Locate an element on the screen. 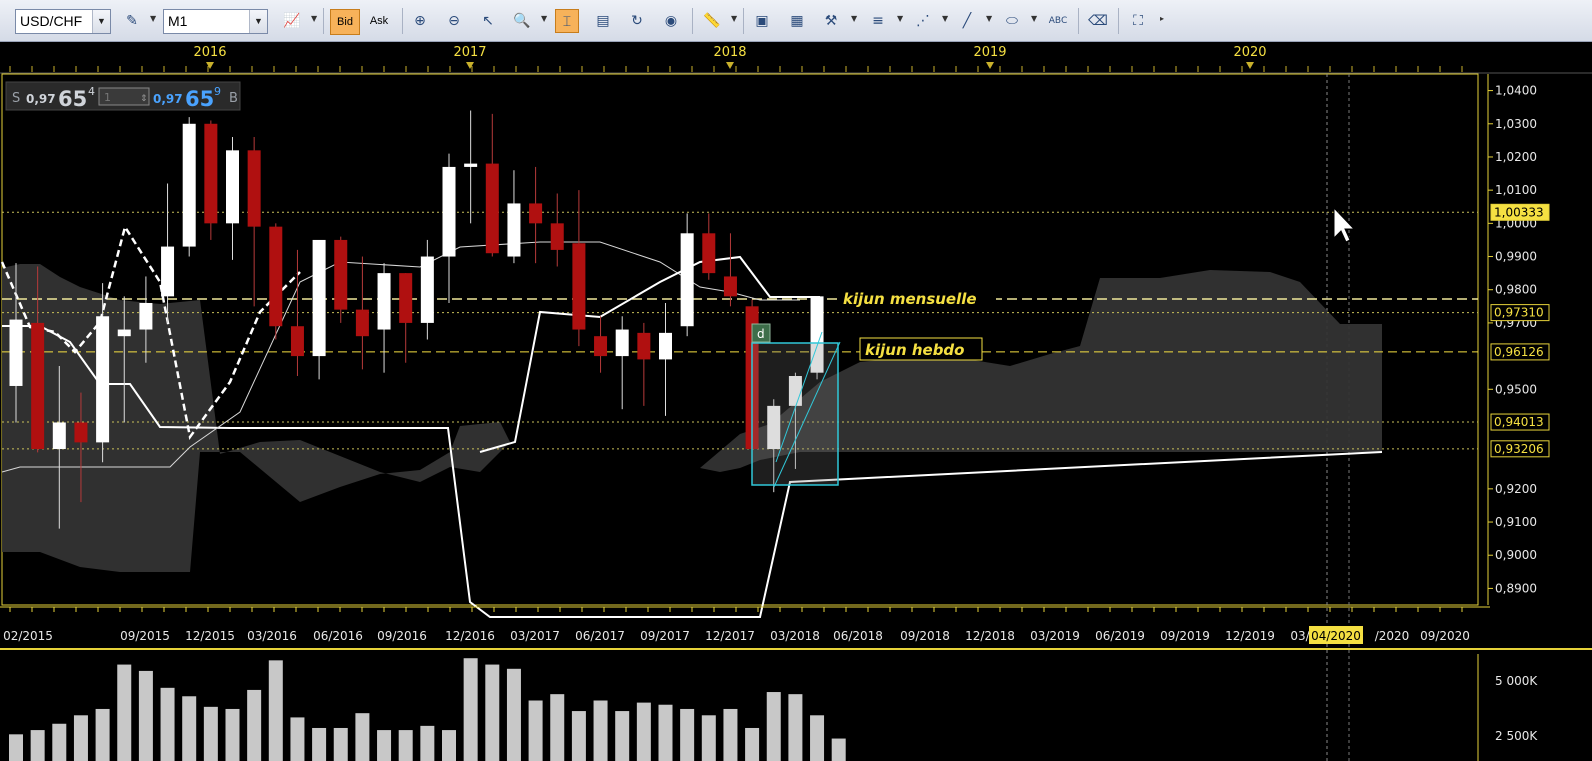 The width and height of the screenshot is (1592, 761). refresh-icon: ↻ is located at coordinates (637, 21).